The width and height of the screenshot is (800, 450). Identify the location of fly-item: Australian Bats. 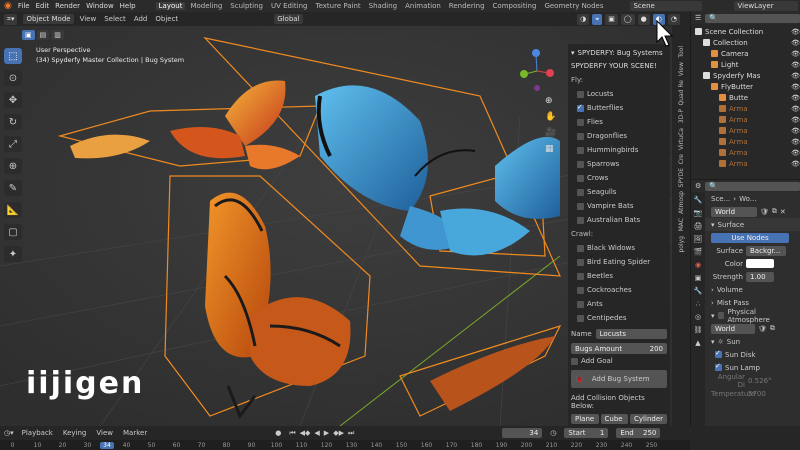
(619, 220).